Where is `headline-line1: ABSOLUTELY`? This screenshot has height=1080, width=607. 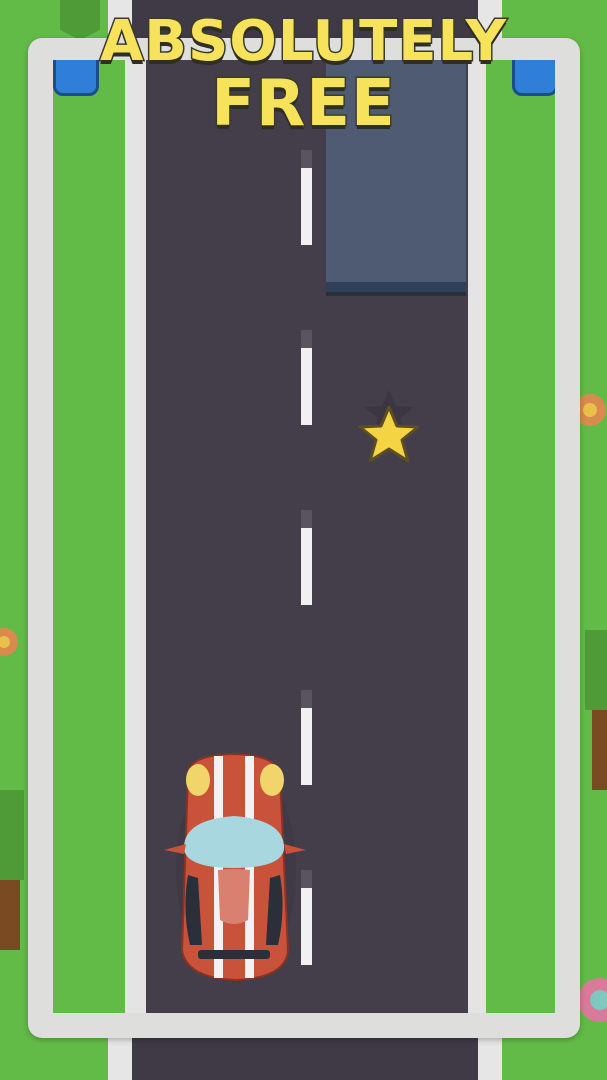 headline-line1: ABSOLUTELY is located at coordinates (303, 41).